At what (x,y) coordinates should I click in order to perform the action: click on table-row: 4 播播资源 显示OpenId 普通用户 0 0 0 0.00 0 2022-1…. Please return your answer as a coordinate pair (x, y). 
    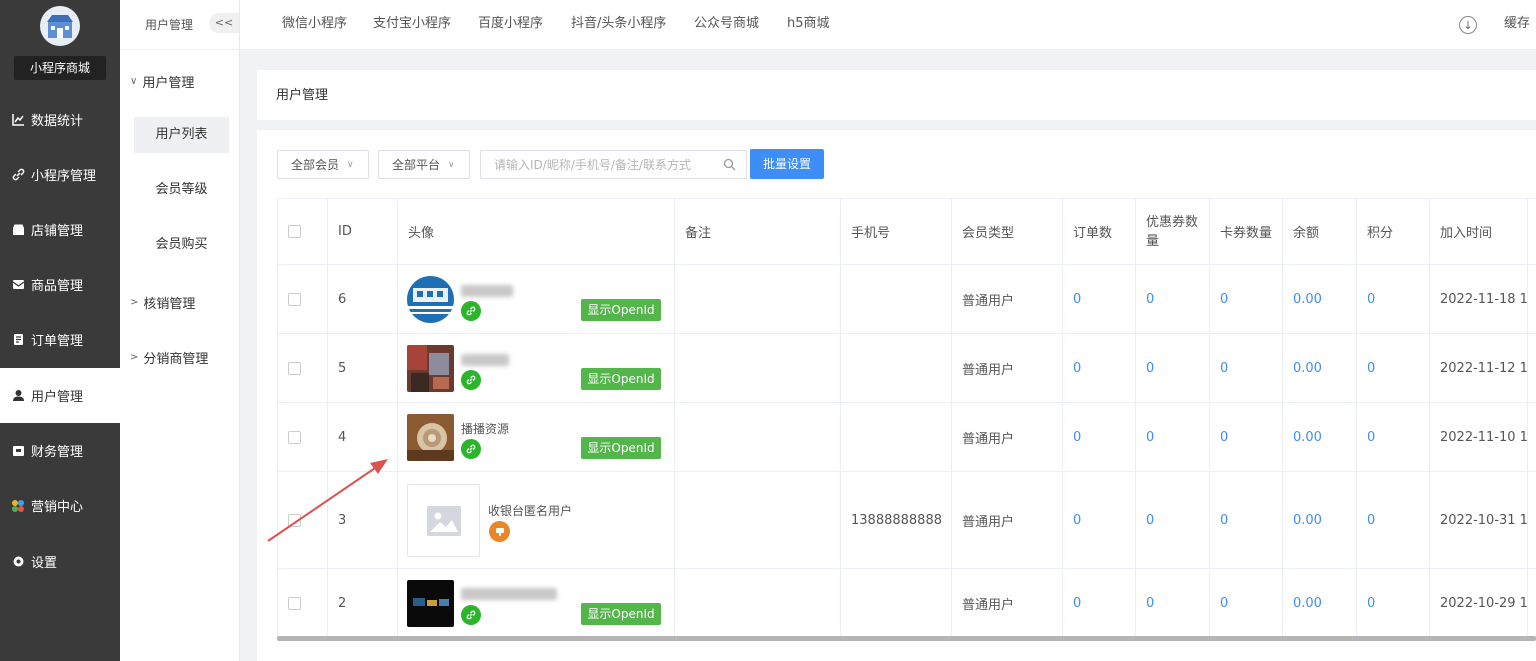
    Looking at the image, I should click on (907, 437).